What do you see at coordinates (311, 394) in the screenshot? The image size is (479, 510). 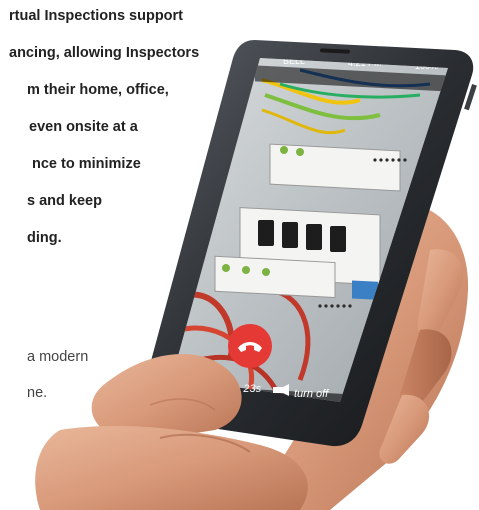 I see `video-toggle-label: turn off` at bounding box center [311, 394].